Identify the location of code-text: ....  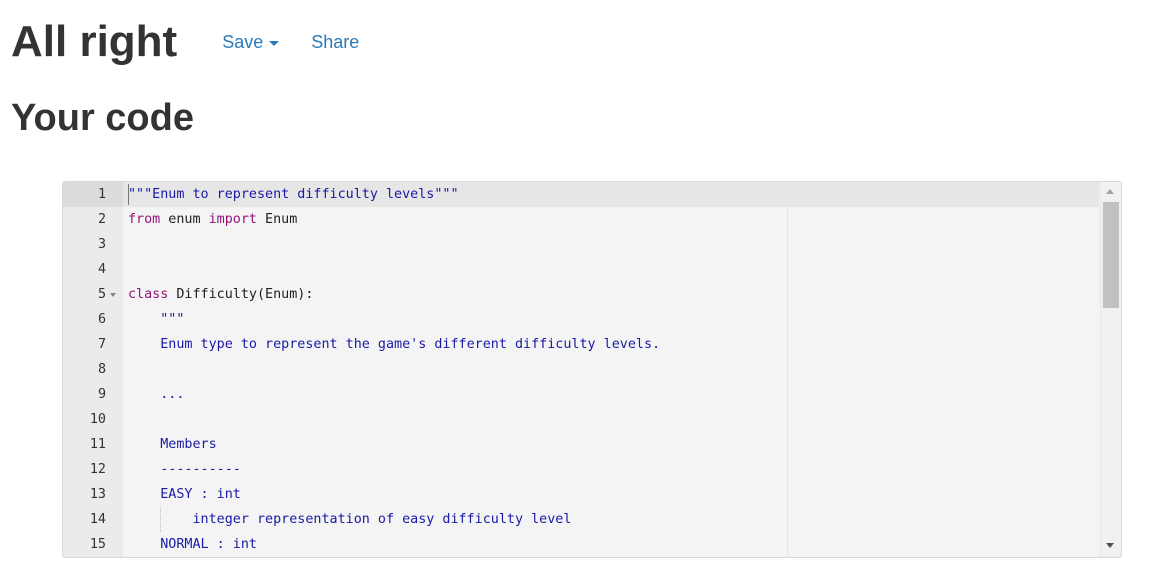
(156, 394).